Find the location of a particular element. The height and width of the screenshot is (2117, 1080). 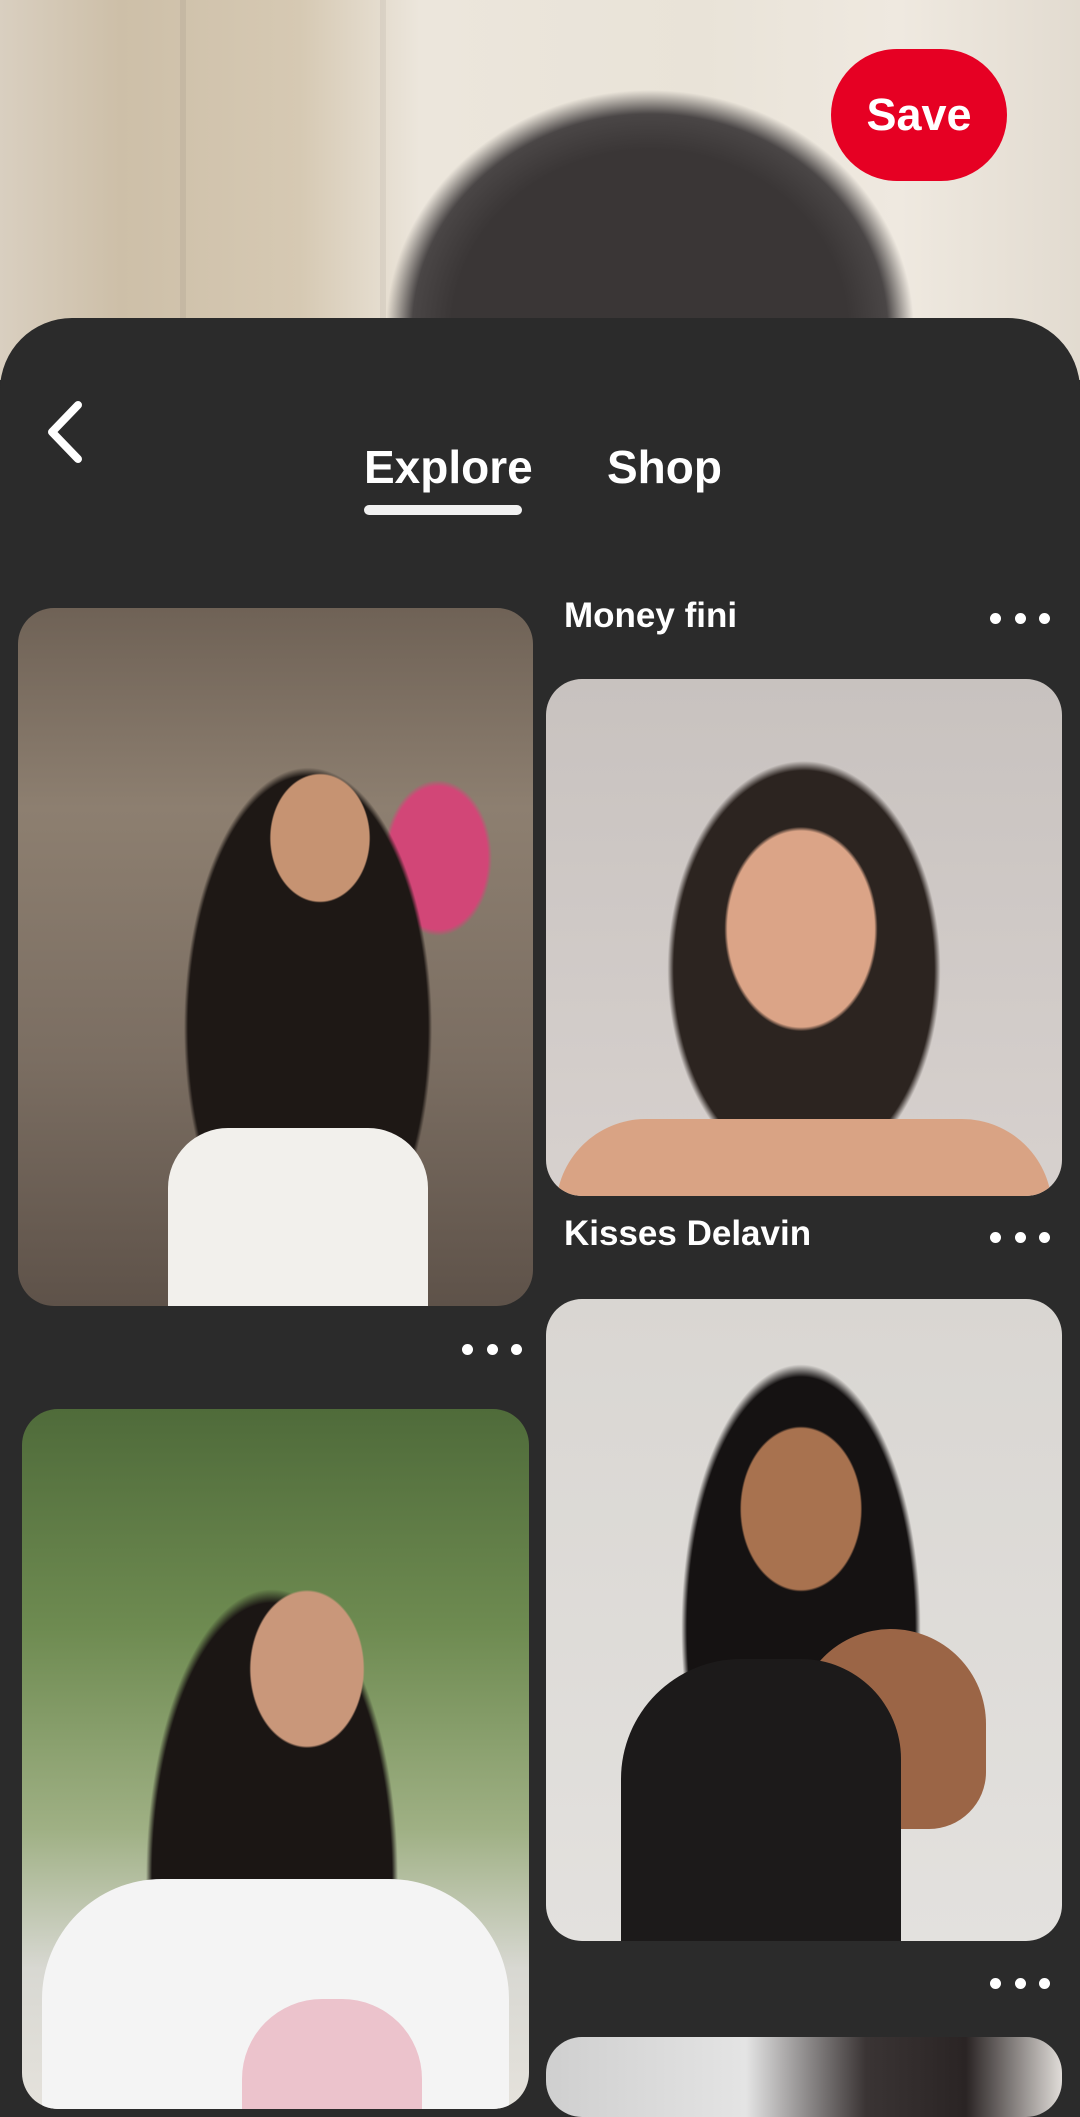

tab-explore: Explore is located at coordinates (448, 467).